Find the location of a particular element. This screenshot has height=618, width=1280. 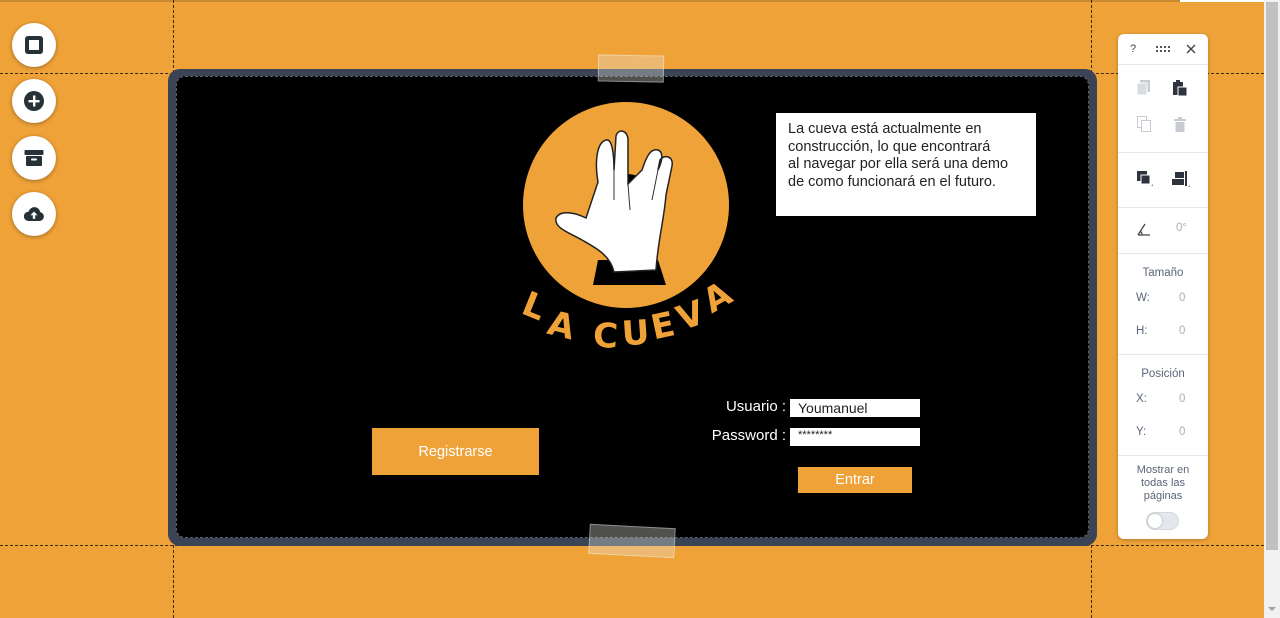

entrar-button: Entrar is located at coordinates (855, 480).